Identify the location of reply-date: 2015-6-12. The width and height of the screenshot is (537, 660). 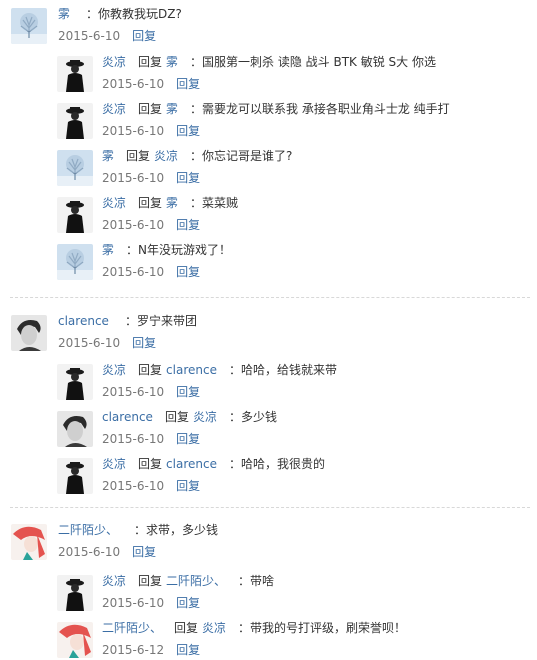
(133, 650).